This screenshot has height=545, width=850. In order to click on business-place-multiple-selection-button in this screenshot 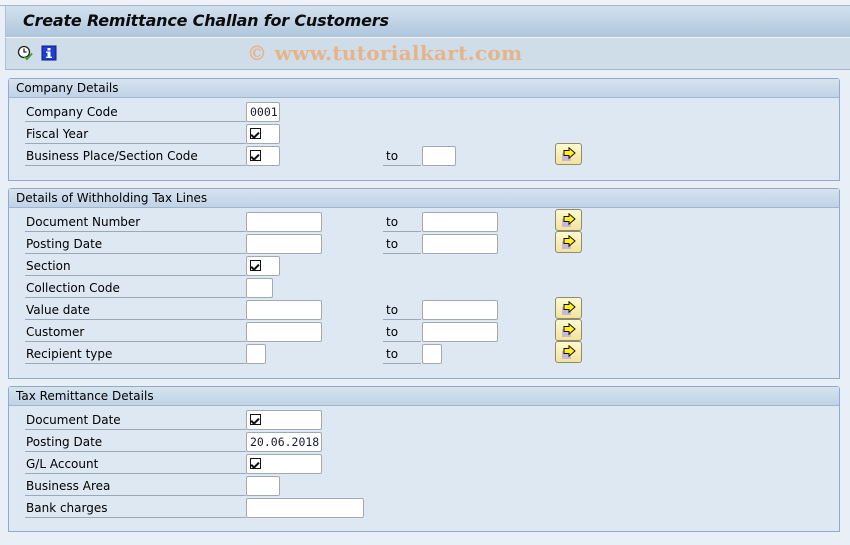, I will do `click(568, 154)`.